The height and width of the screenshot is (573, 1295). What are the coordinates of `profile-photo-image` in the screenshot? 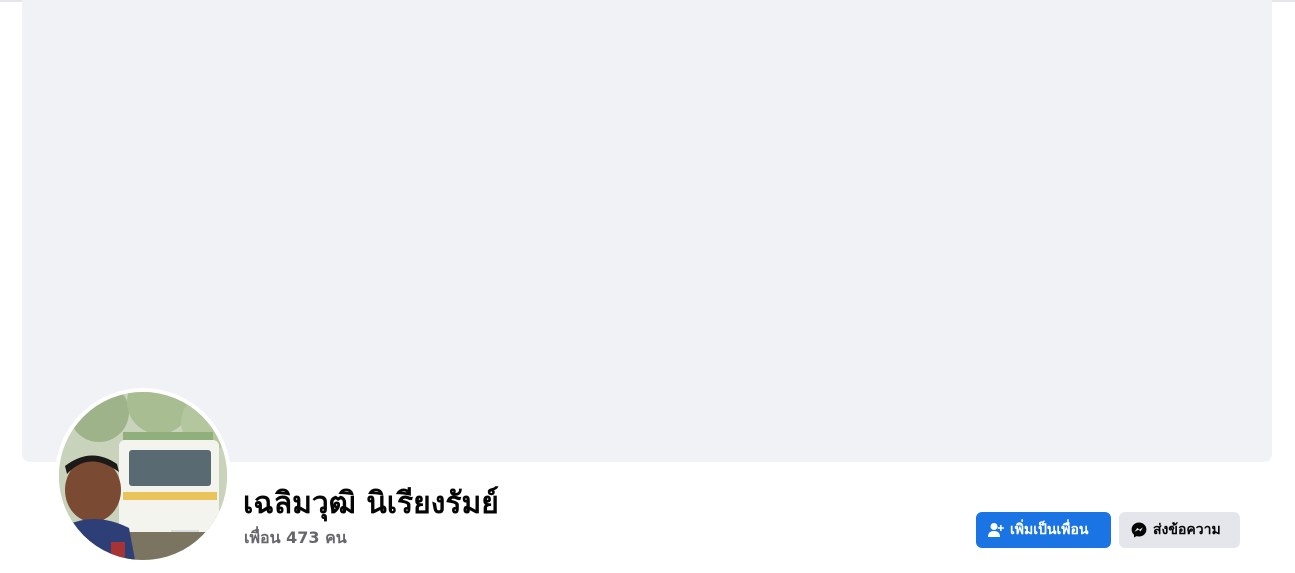 It's located at (143, 476).